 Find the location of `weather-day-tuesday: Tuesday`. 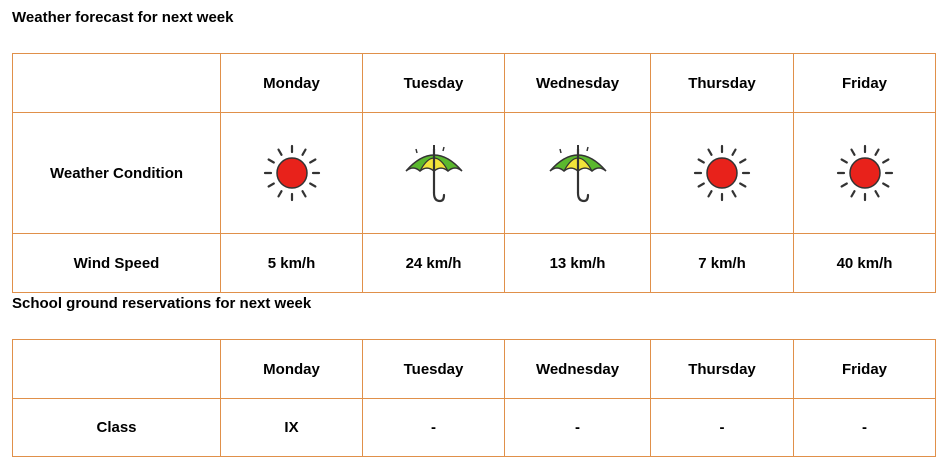

weather-day-tuesday: Tuesday is located at coordinates (433, 83).